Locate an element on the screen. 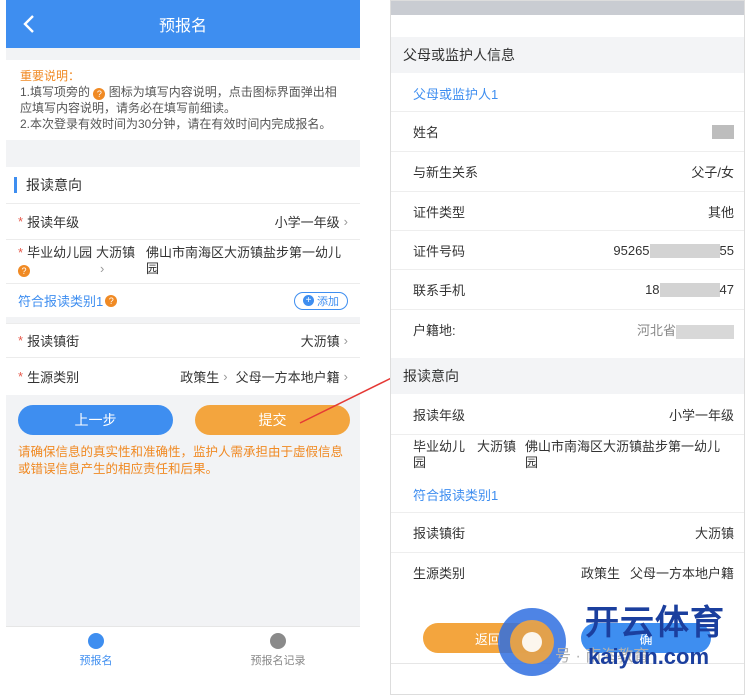 The height and width of the screenshot is (695, 755). plus-icon: + is located at coordinates (308, 300).